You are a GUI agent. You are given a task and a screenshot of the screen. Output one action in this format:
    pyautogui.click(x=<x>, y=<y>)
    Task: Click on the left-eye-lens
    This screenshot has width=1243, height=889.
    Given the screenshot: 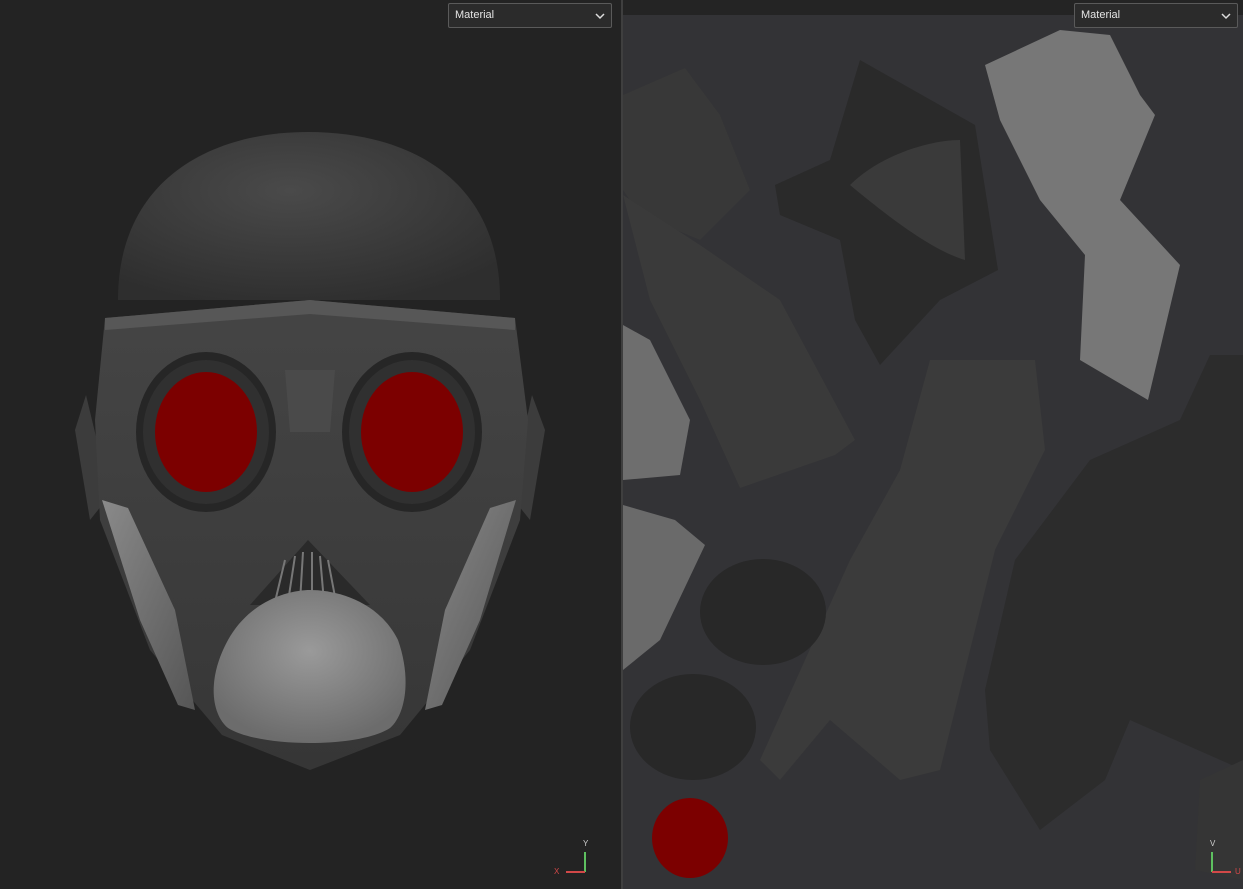 What is the action you would take?
    pyautogui.click(x=206, y=432)
    